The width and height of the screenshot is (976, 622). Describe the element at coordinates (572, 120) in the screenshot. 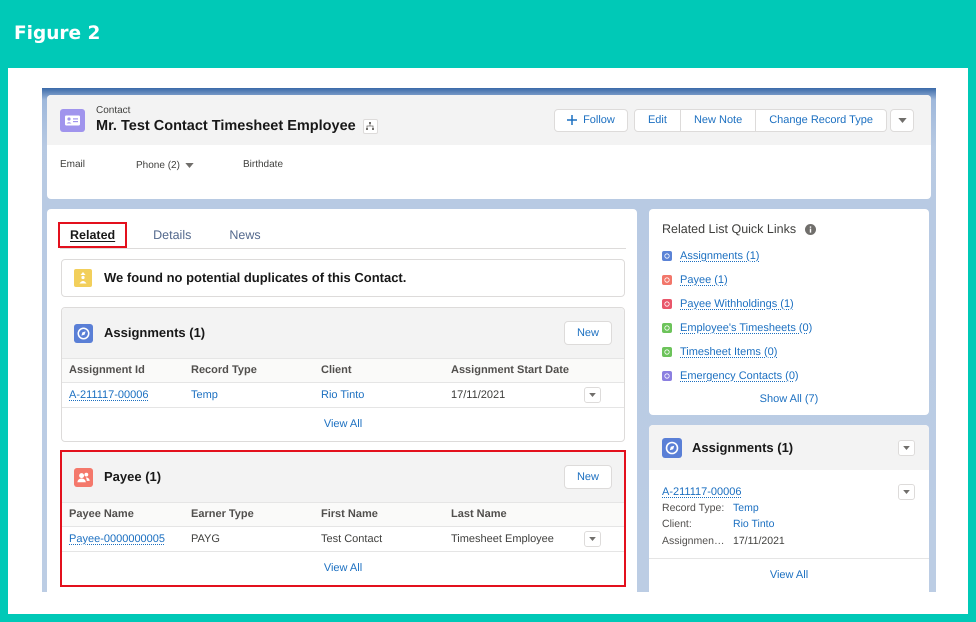

I see `plus-icon` at that location.